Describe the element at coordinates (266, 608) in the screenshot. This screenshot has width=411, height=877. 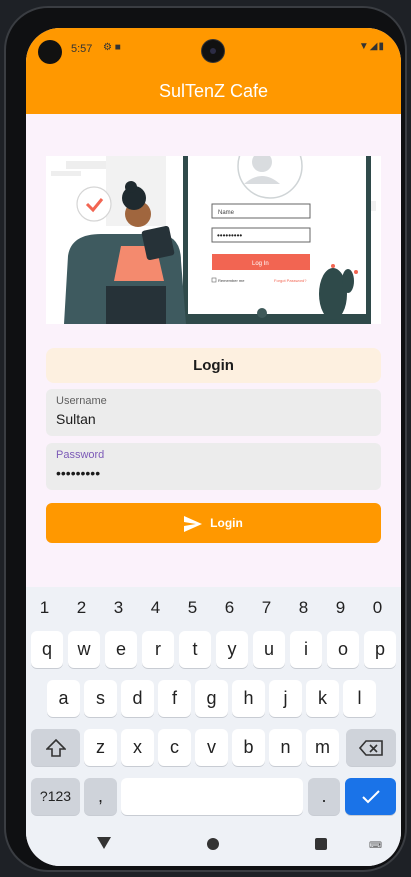
I see `key-7: 7` at that location.